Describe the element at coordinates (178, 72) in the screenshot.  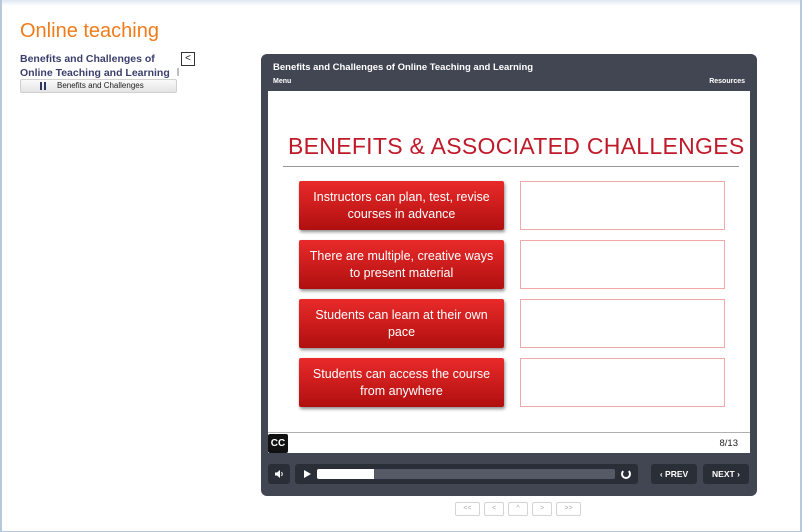
I see `toc-scrollbar` at that location.